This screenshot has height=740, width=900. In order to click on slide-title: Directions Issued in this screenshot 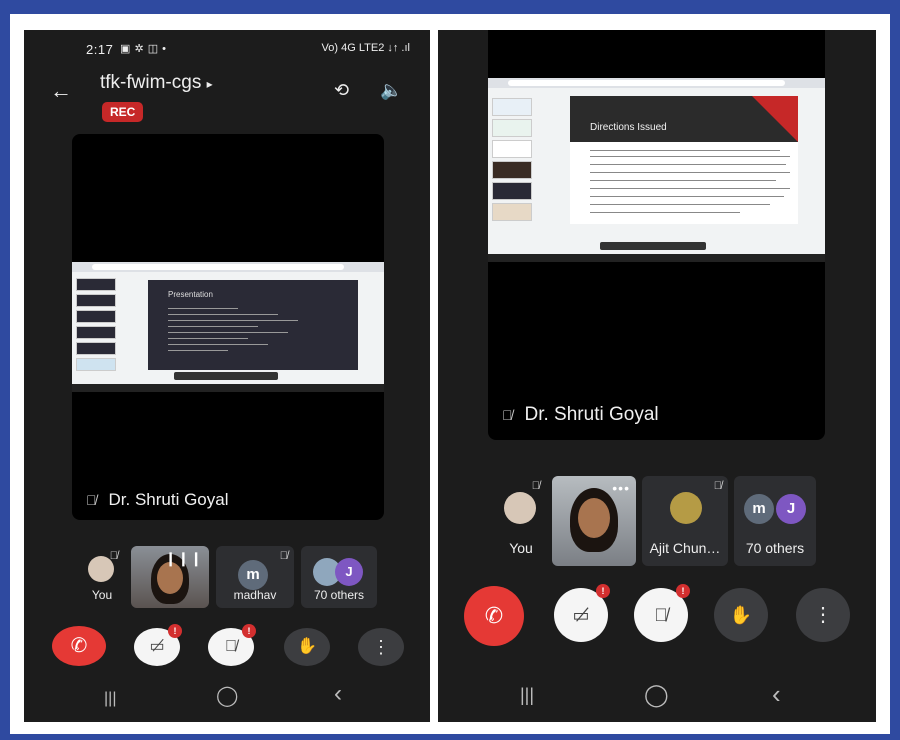, I will do `click(628, 127)`.